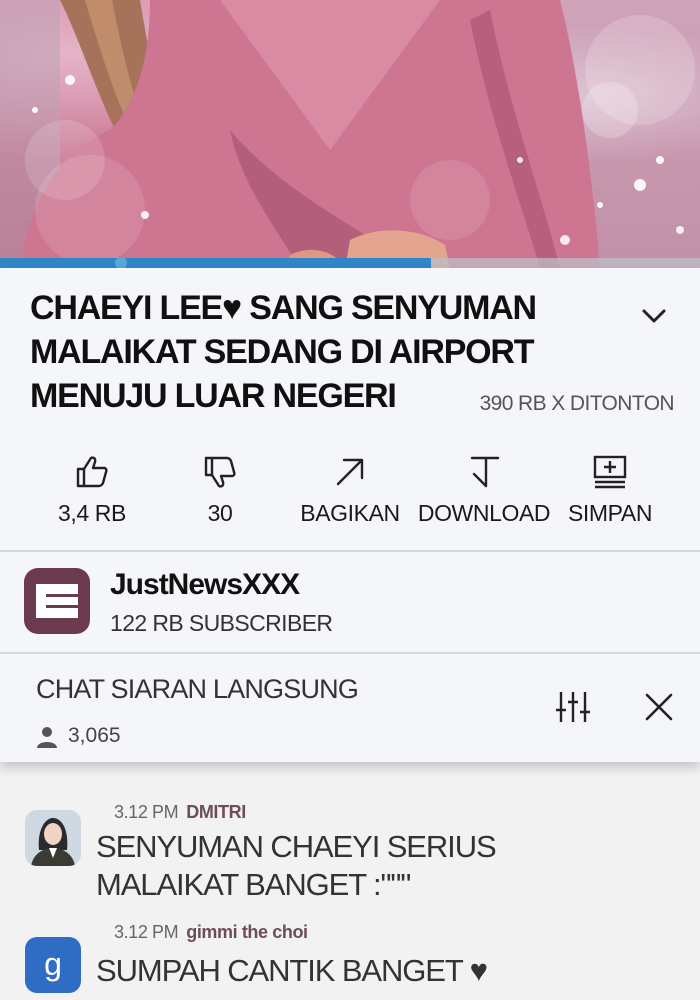  I want to click on close-icon, so click(659, 707).